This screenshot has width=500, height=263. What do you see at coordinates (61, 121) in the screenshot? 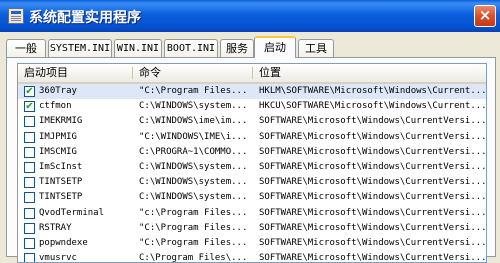
I see `startup-item-name: IMEKRMIG` at bounding box center [61, 121].